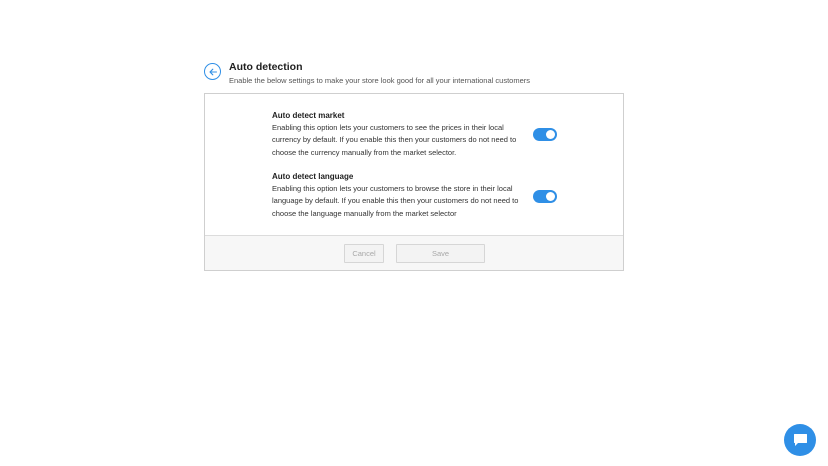 The width and height of the screenshot is (828, 466). I want to click on chat-button, so click(800, 440).